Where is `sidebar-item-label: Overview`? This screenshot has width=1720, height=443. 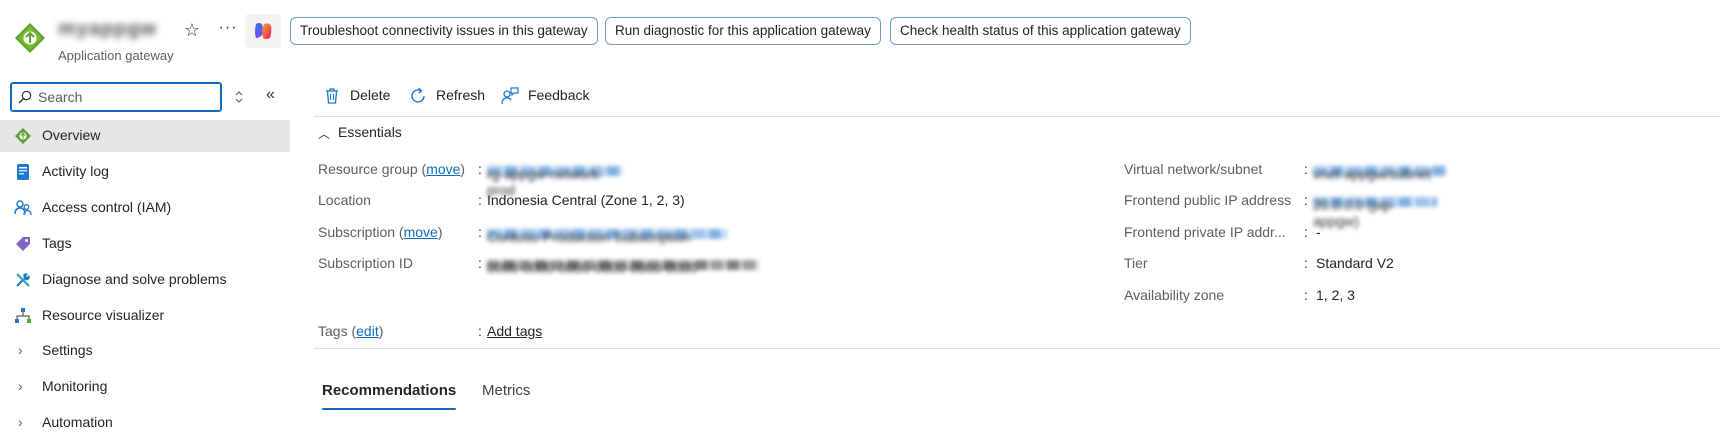
sidebar-item-label: Overview is located at coordinates (71, 135).